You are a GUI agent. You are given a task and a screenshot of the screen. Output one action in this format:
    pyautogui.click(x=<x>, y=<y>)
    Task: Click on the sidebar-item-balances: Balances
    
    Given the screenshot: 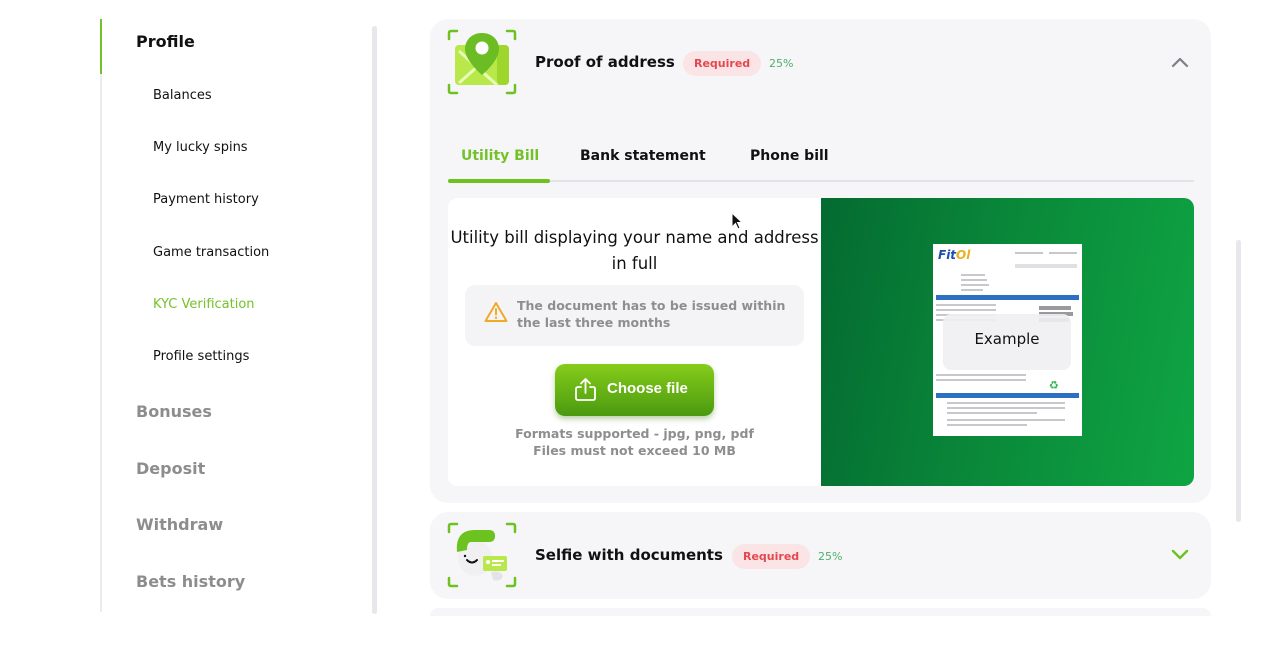 What is the action you would take?
    pyautogui.click(x=182, y=95)
    